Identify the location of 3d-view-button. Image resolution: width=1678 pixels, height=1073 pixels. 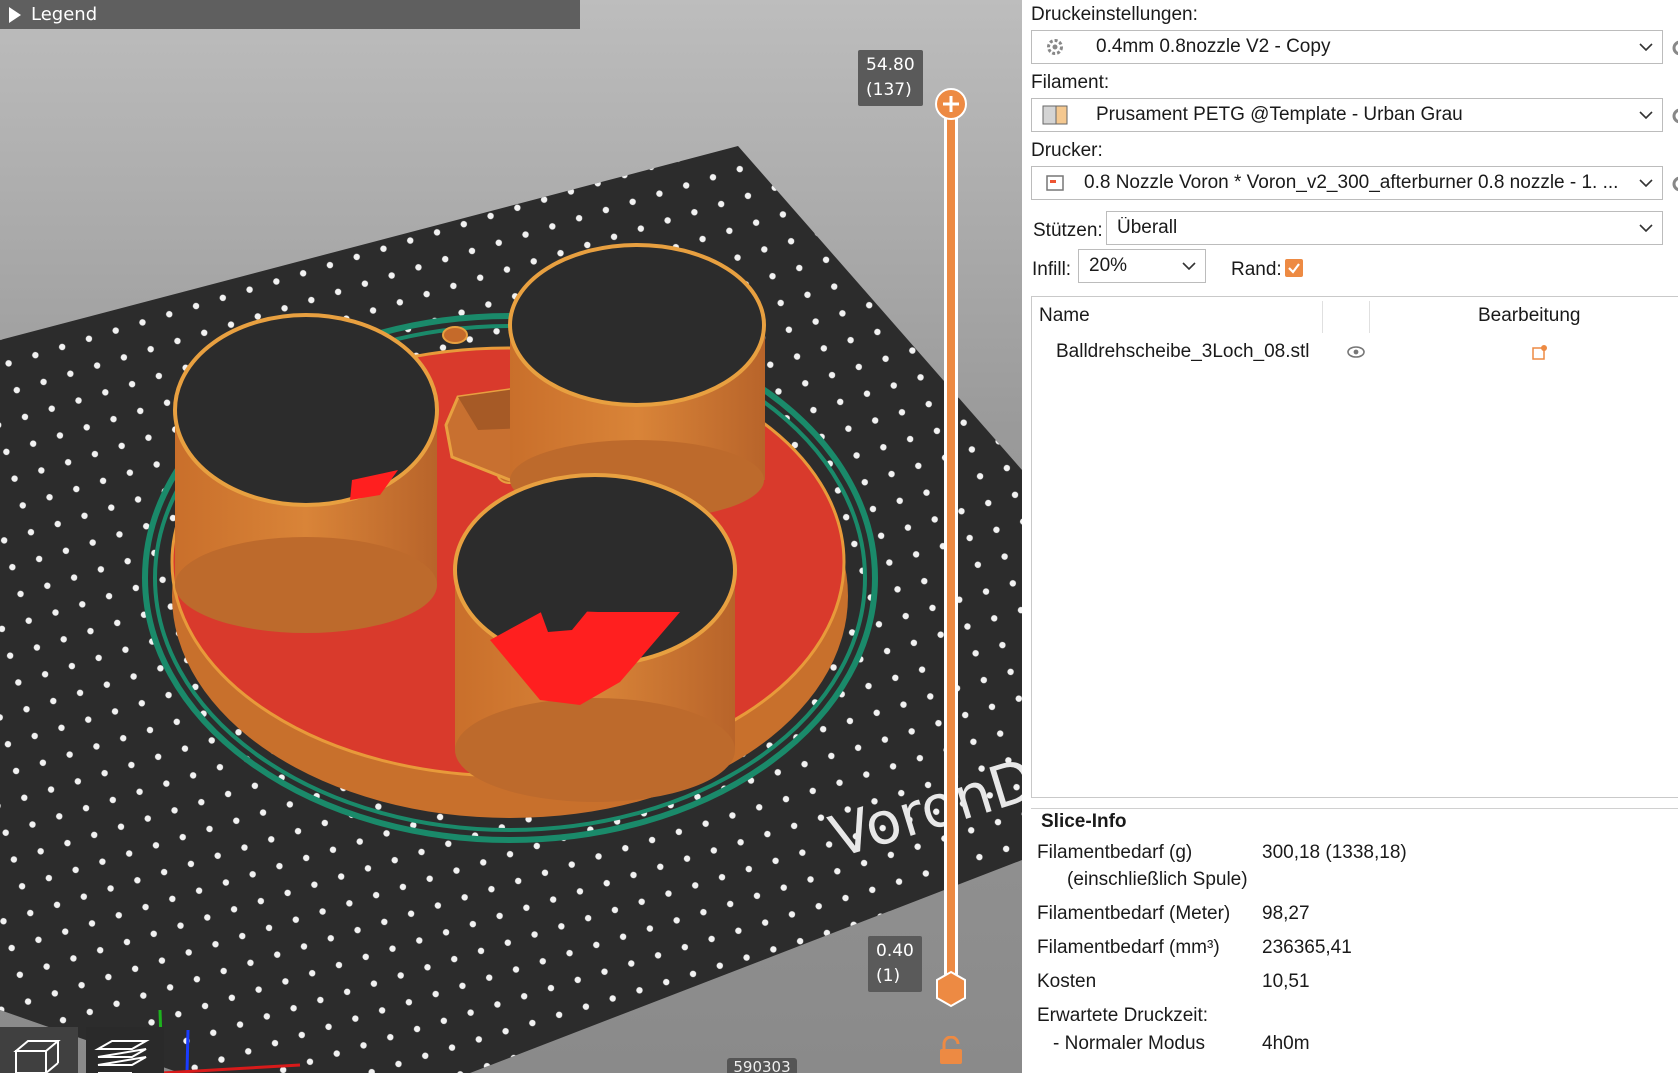
(39, 1050).